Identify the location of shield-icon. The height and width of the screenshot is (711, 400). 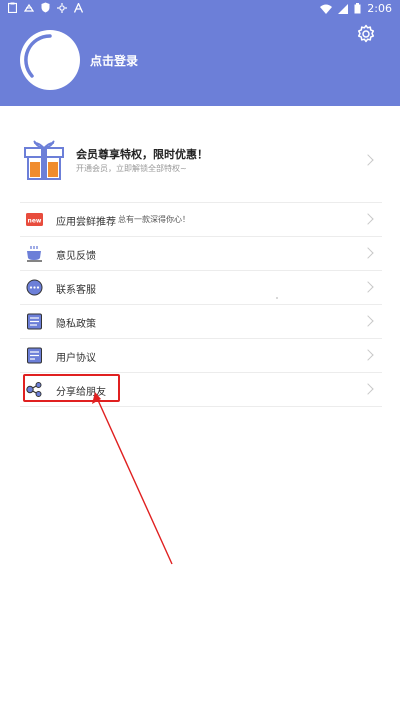
(45, 7).